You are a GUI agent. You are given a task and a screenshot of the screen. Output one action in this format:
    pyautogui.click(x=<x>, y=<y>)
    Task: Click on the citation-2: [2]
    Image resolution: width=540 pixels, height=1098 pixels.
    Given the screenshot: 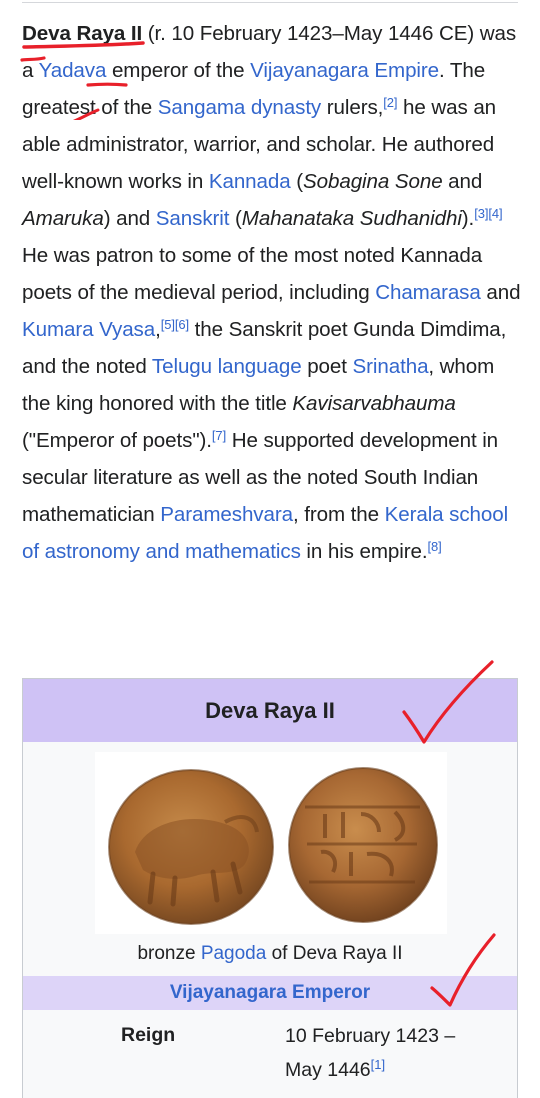 What is the action you would take?
    pyautogui.click(x=390, y=102)
    